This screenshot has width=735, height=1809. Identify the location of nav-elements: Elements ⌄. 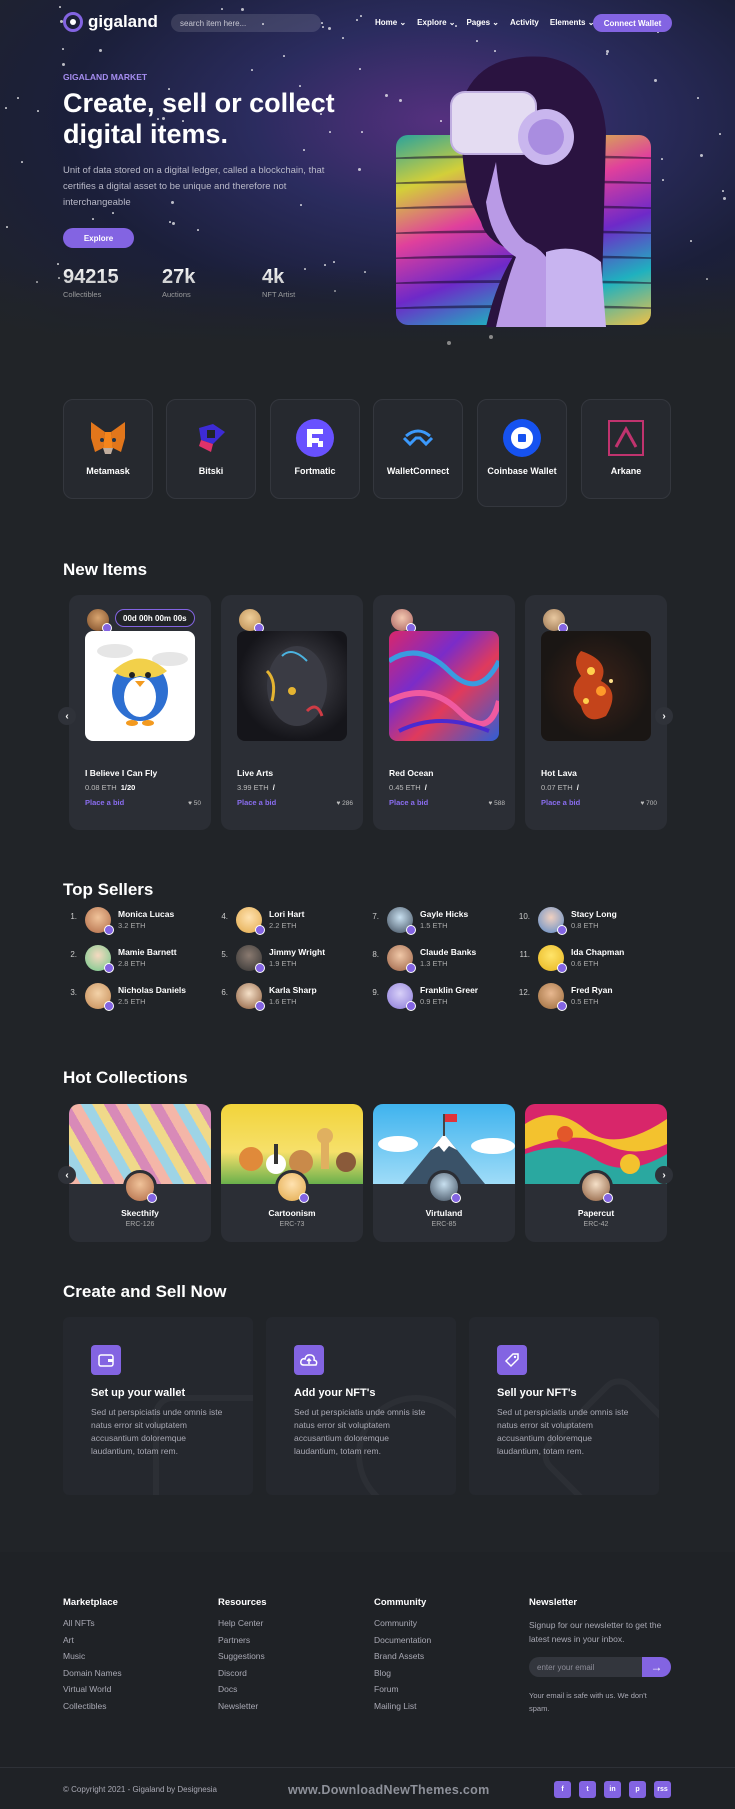
(572, 22).